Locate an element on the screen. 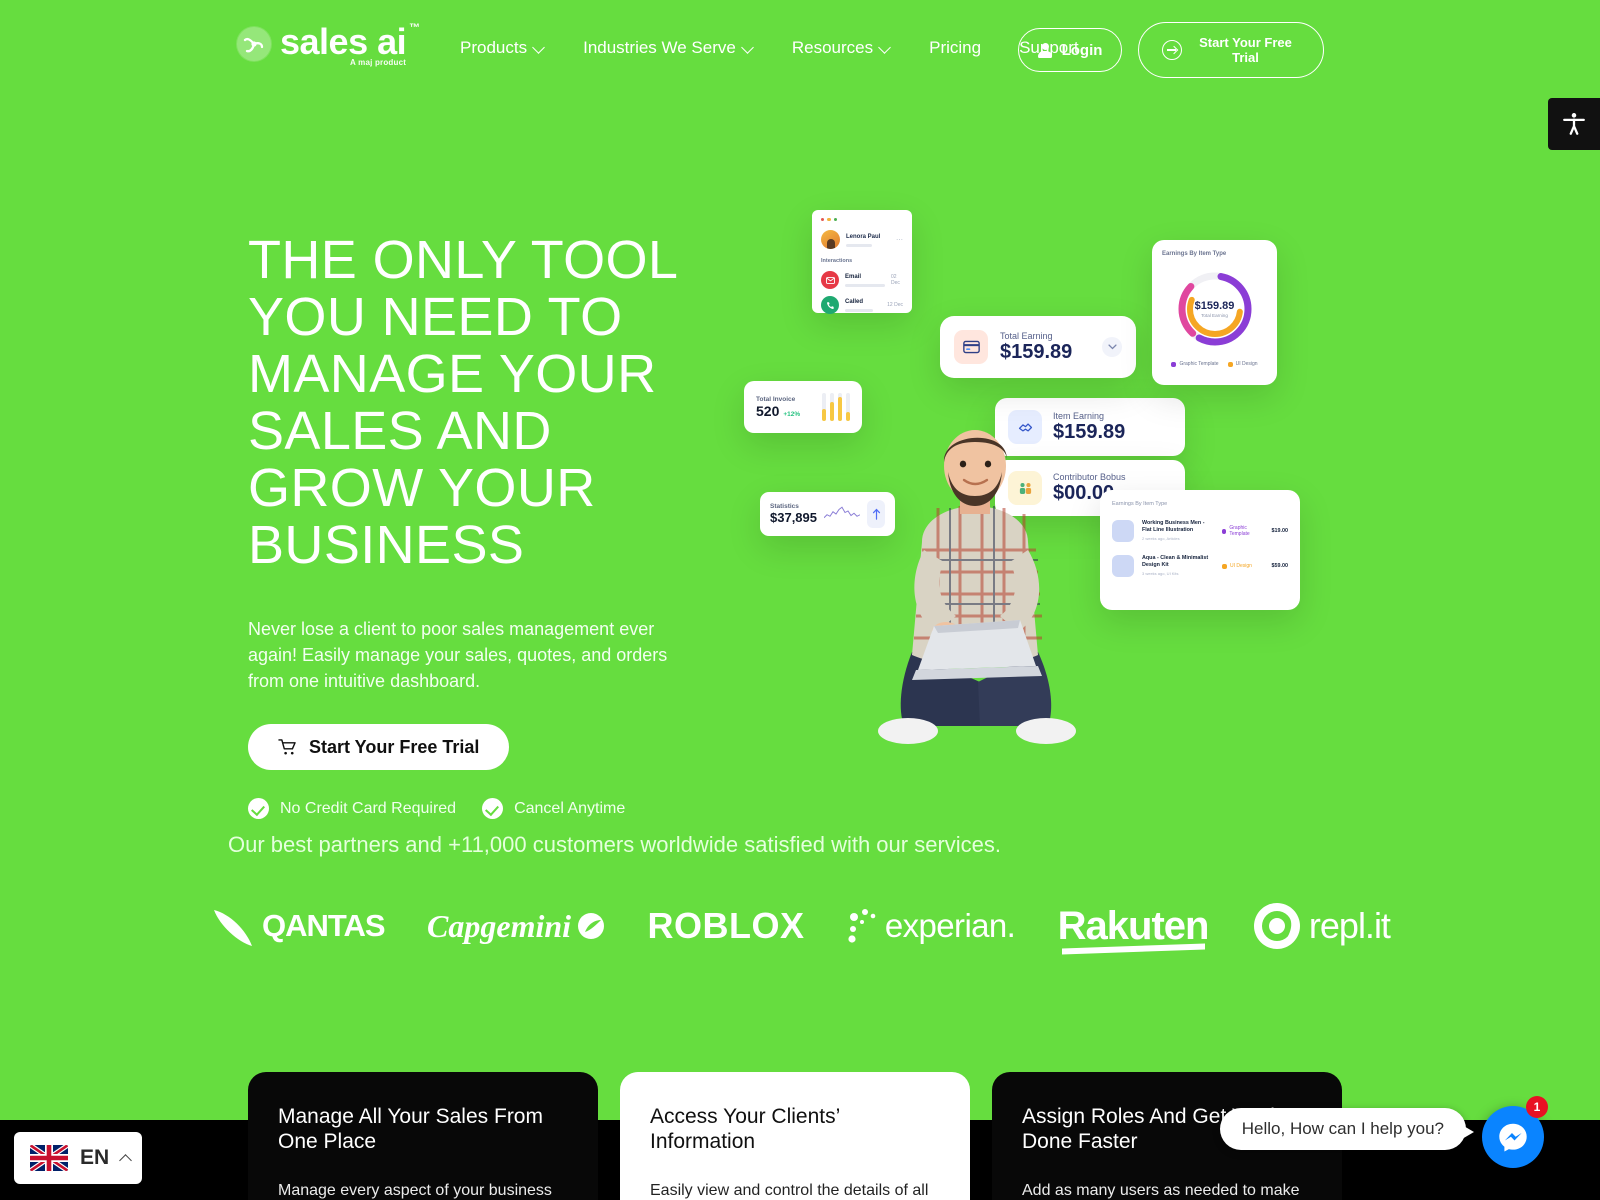  nav-item-industries: Industries We Serve is located at coordinates (668, 48).